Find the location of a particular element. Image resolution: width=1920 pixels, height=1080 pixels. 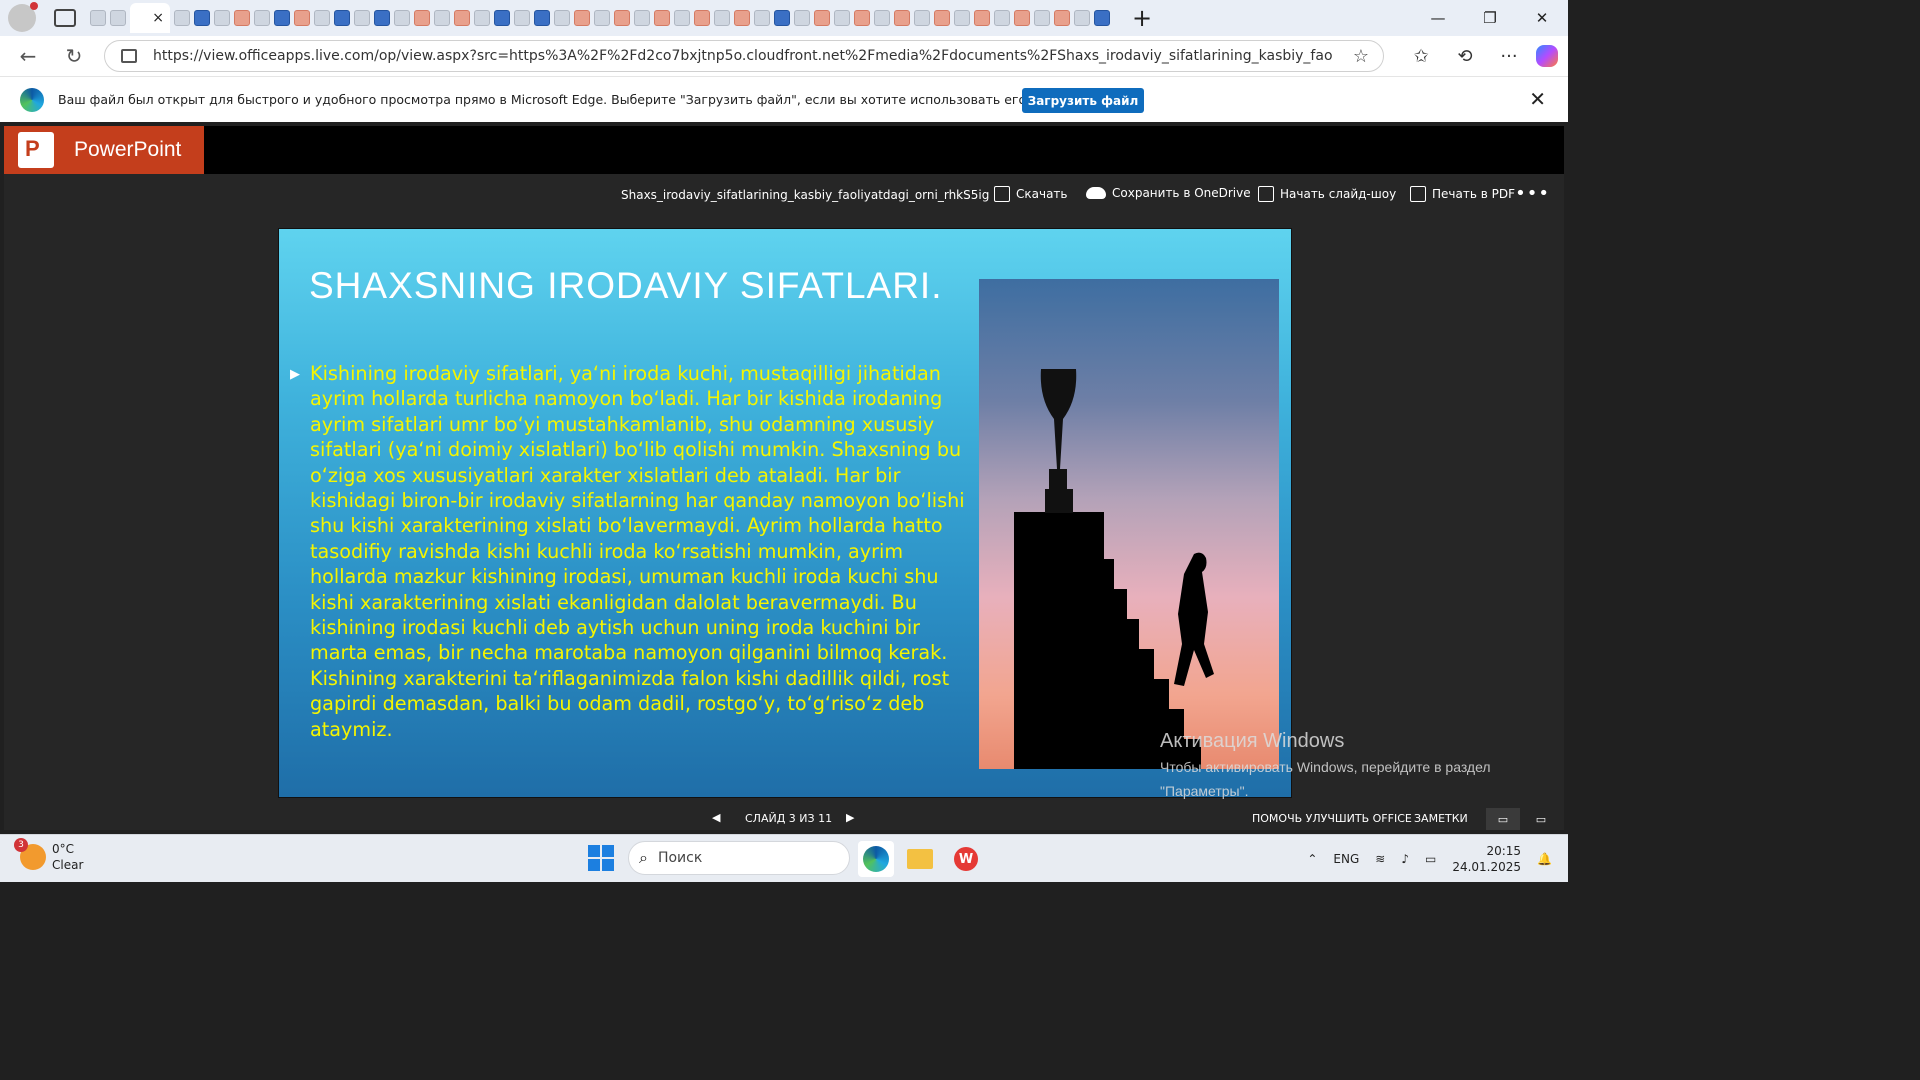

more-options-icon: ••• is located at coordinates (1532, 193).